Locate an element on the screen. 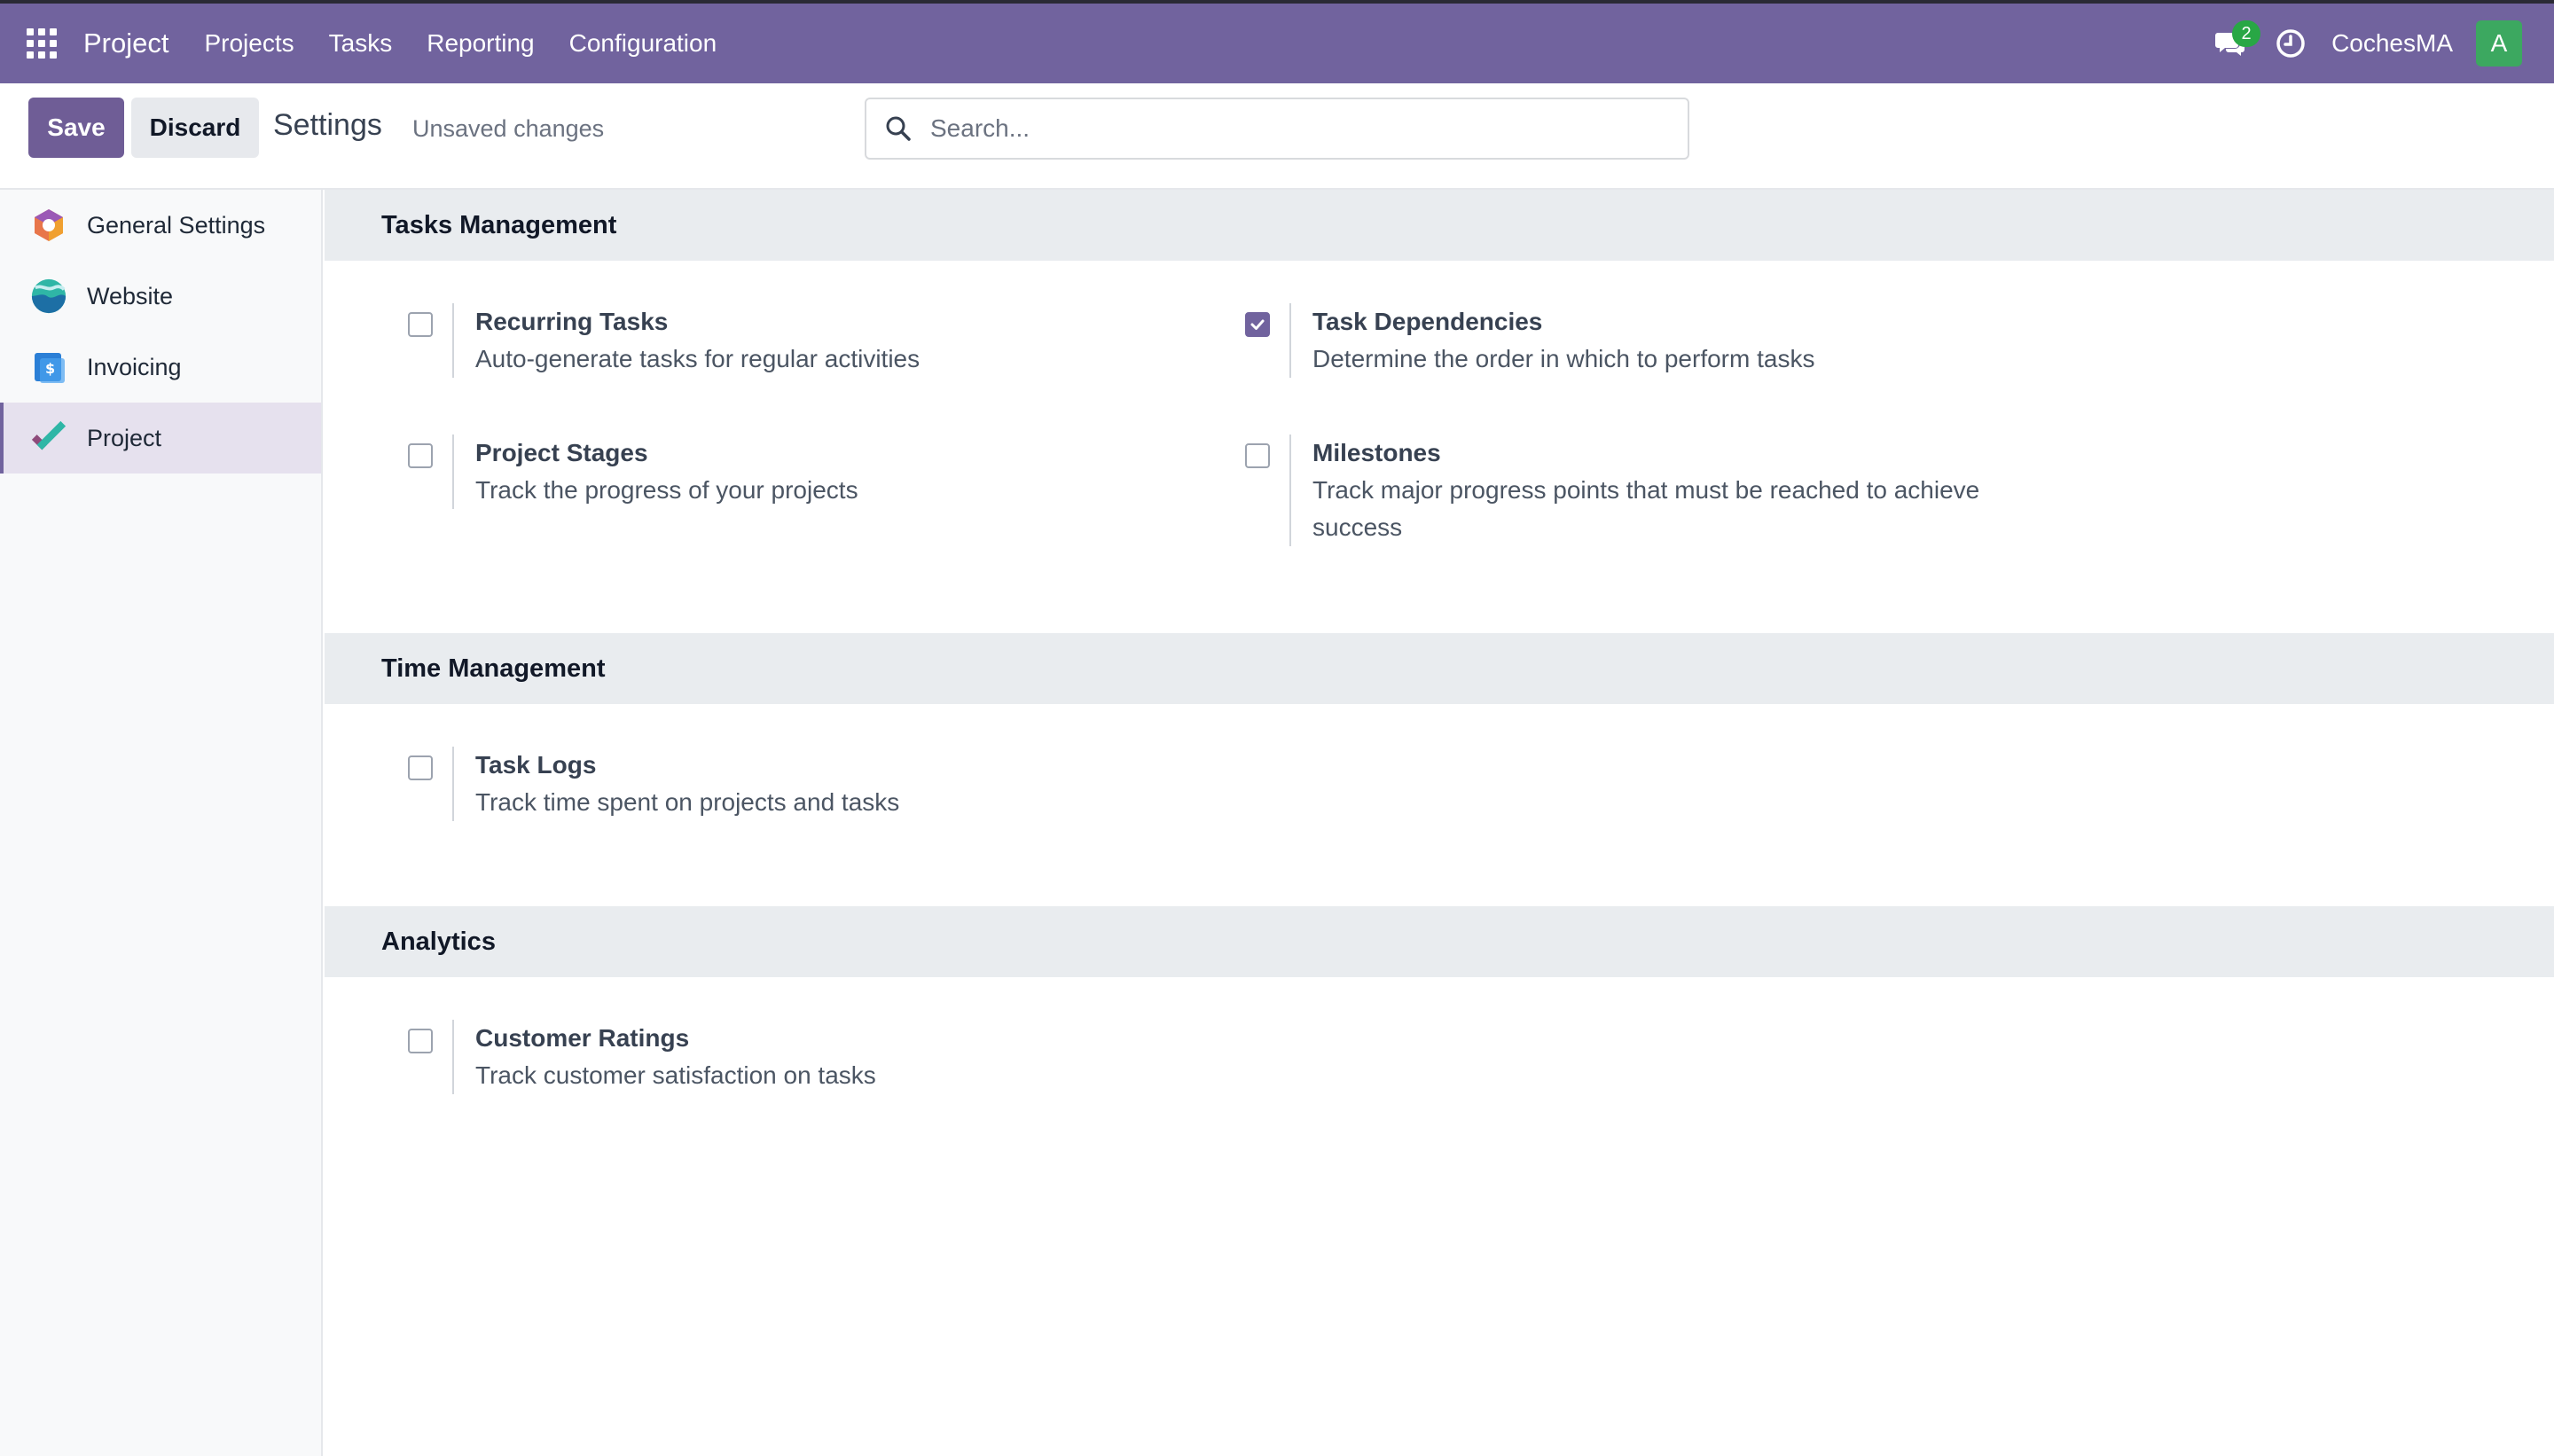  section-title: Analytics is located at coordinates (438, 941).